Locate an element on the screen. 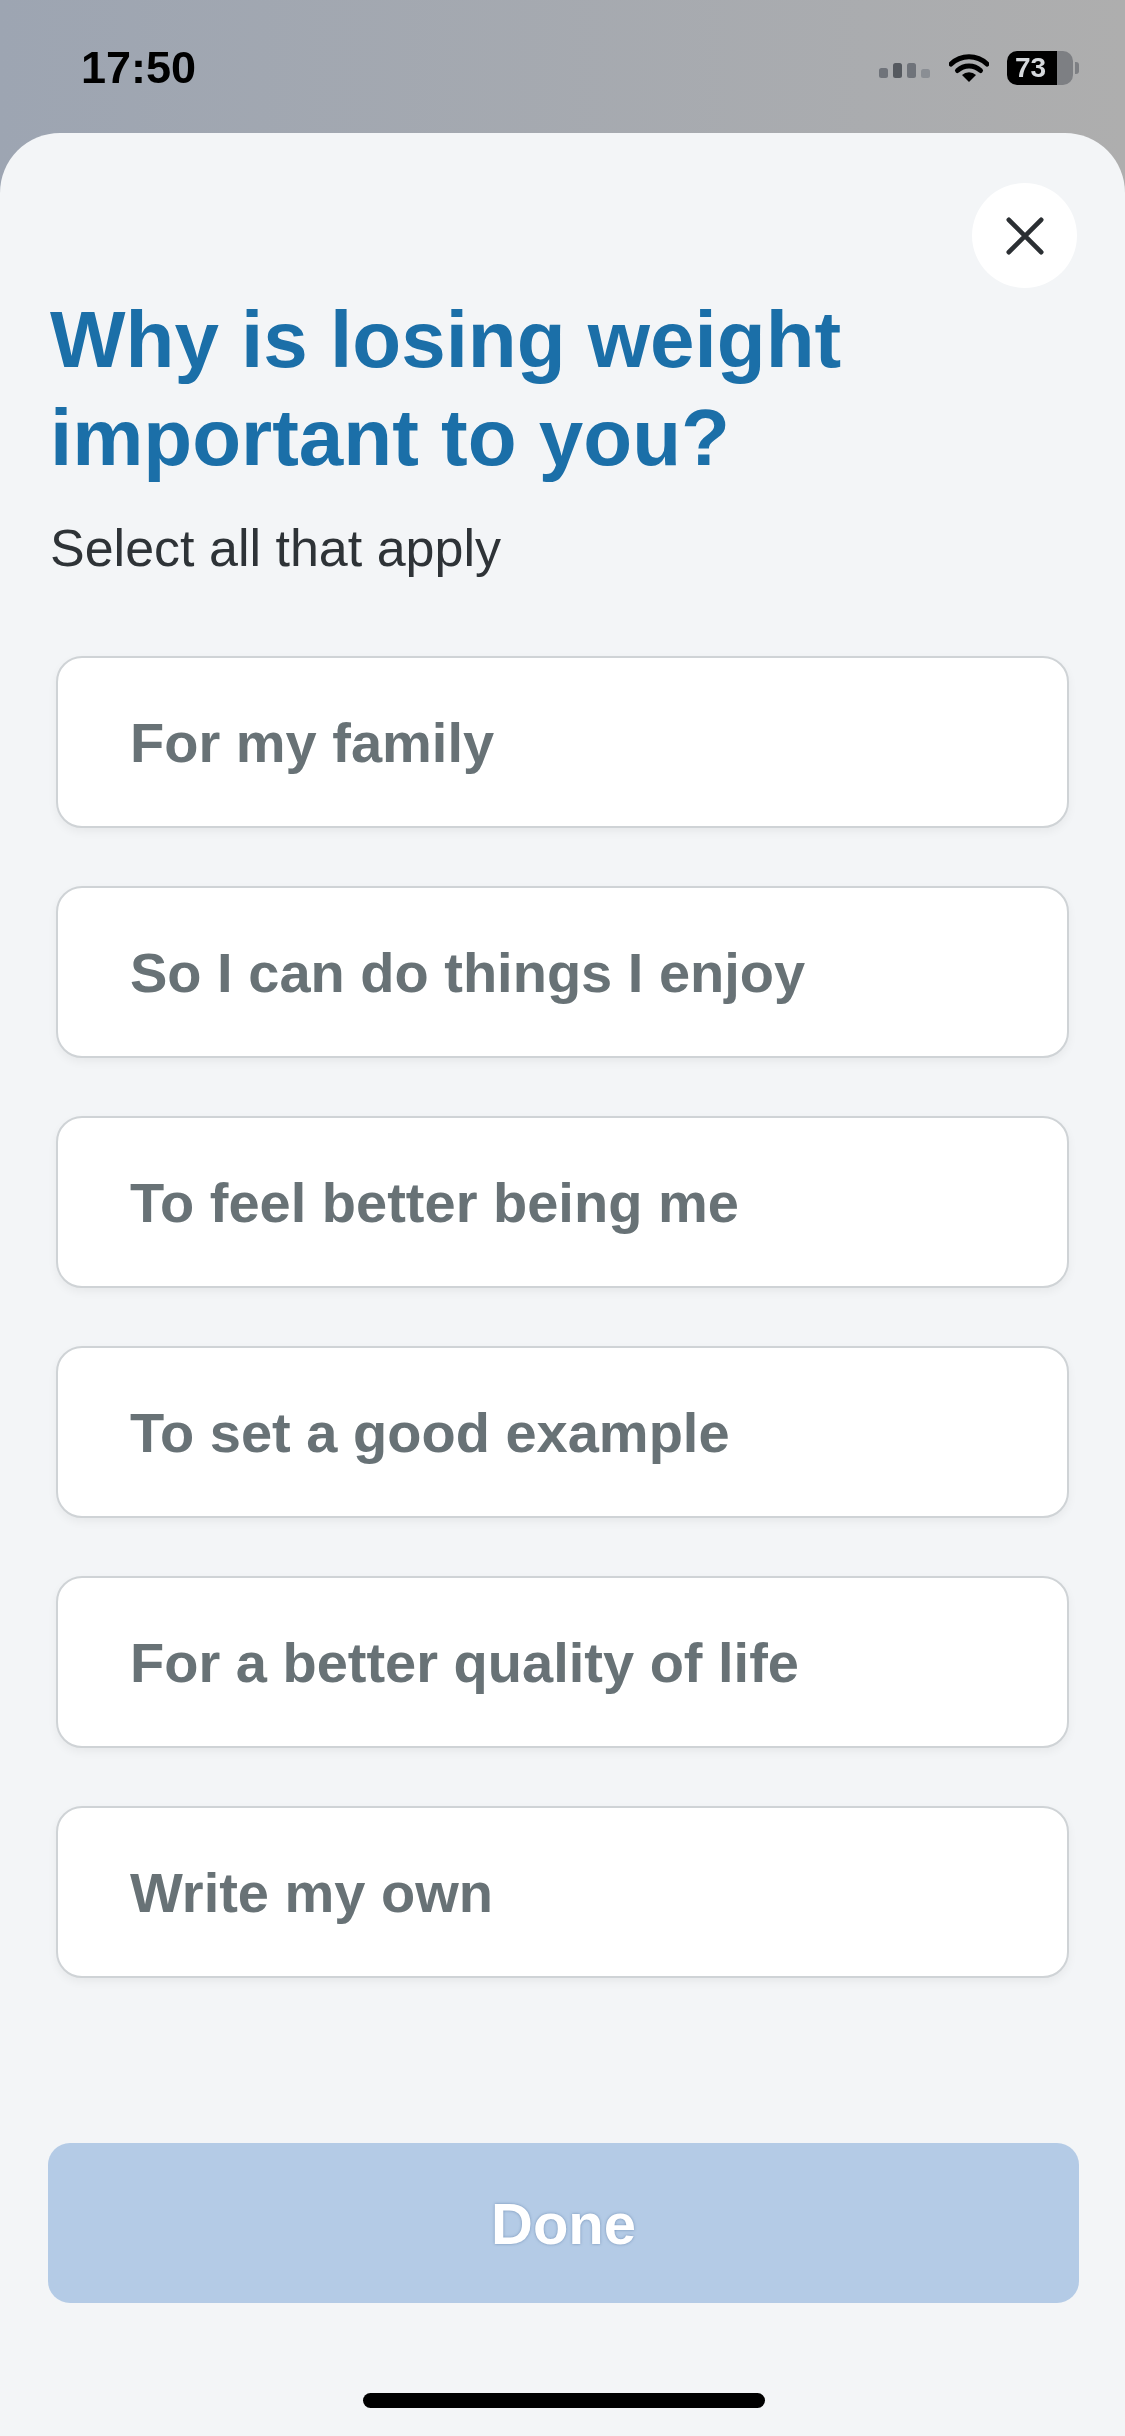 This screenshot has height=2436, width=1125. close-icon is located at coordinates (1024, 235).